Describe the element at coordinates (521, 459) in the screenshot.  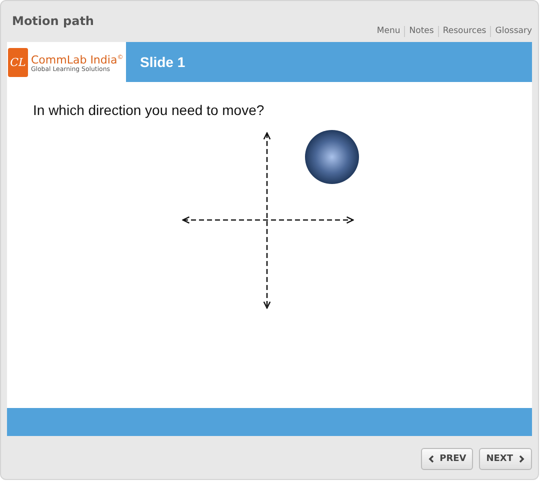
I see `chevron-right-icon` at that location.